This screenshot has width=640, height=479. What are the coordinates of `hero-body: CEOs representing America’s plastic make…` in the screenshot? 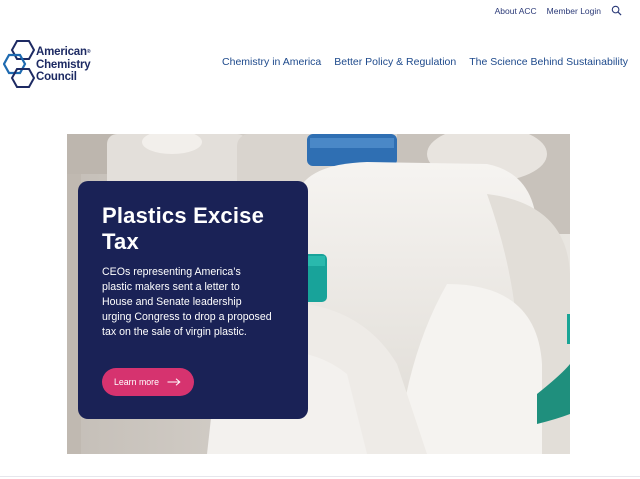 It's located at (187, 302).